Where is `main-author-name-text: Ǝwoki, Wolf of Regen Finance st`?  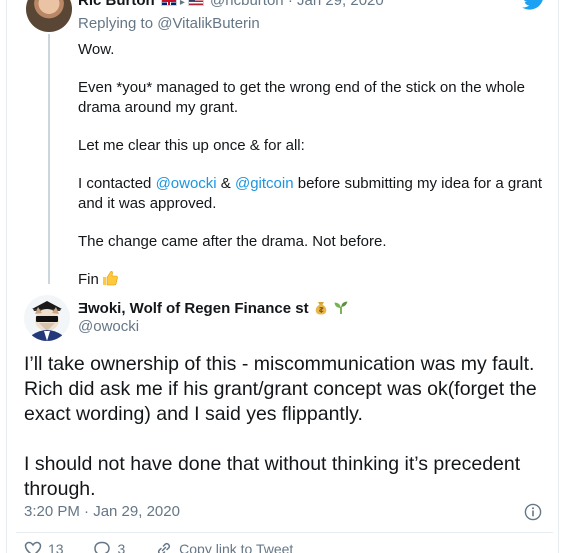
main-author-name-text: Ǝwoki, Wolf of Regen Finance st is located at coordinates (193, 308).